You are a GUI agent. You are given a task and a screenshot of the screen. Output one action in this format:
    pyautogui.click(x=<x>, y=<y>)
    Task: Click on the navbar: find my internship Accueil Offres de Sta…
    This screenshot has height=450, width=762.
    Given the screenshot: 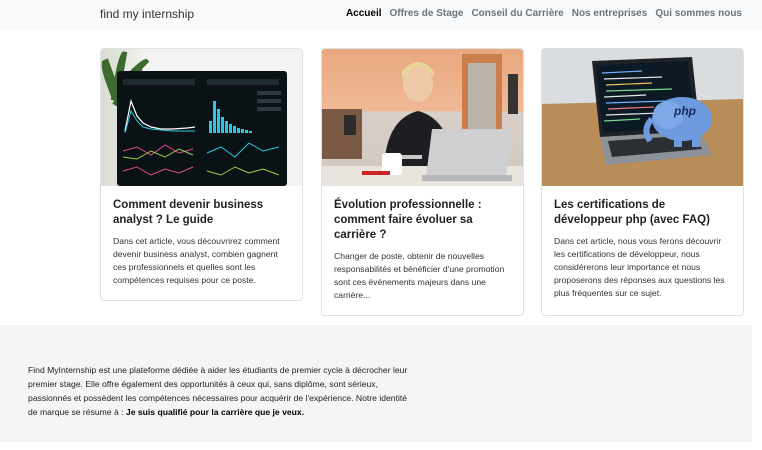 What is the action you would take?
    pyautogui.click(x=381, y=15)
    